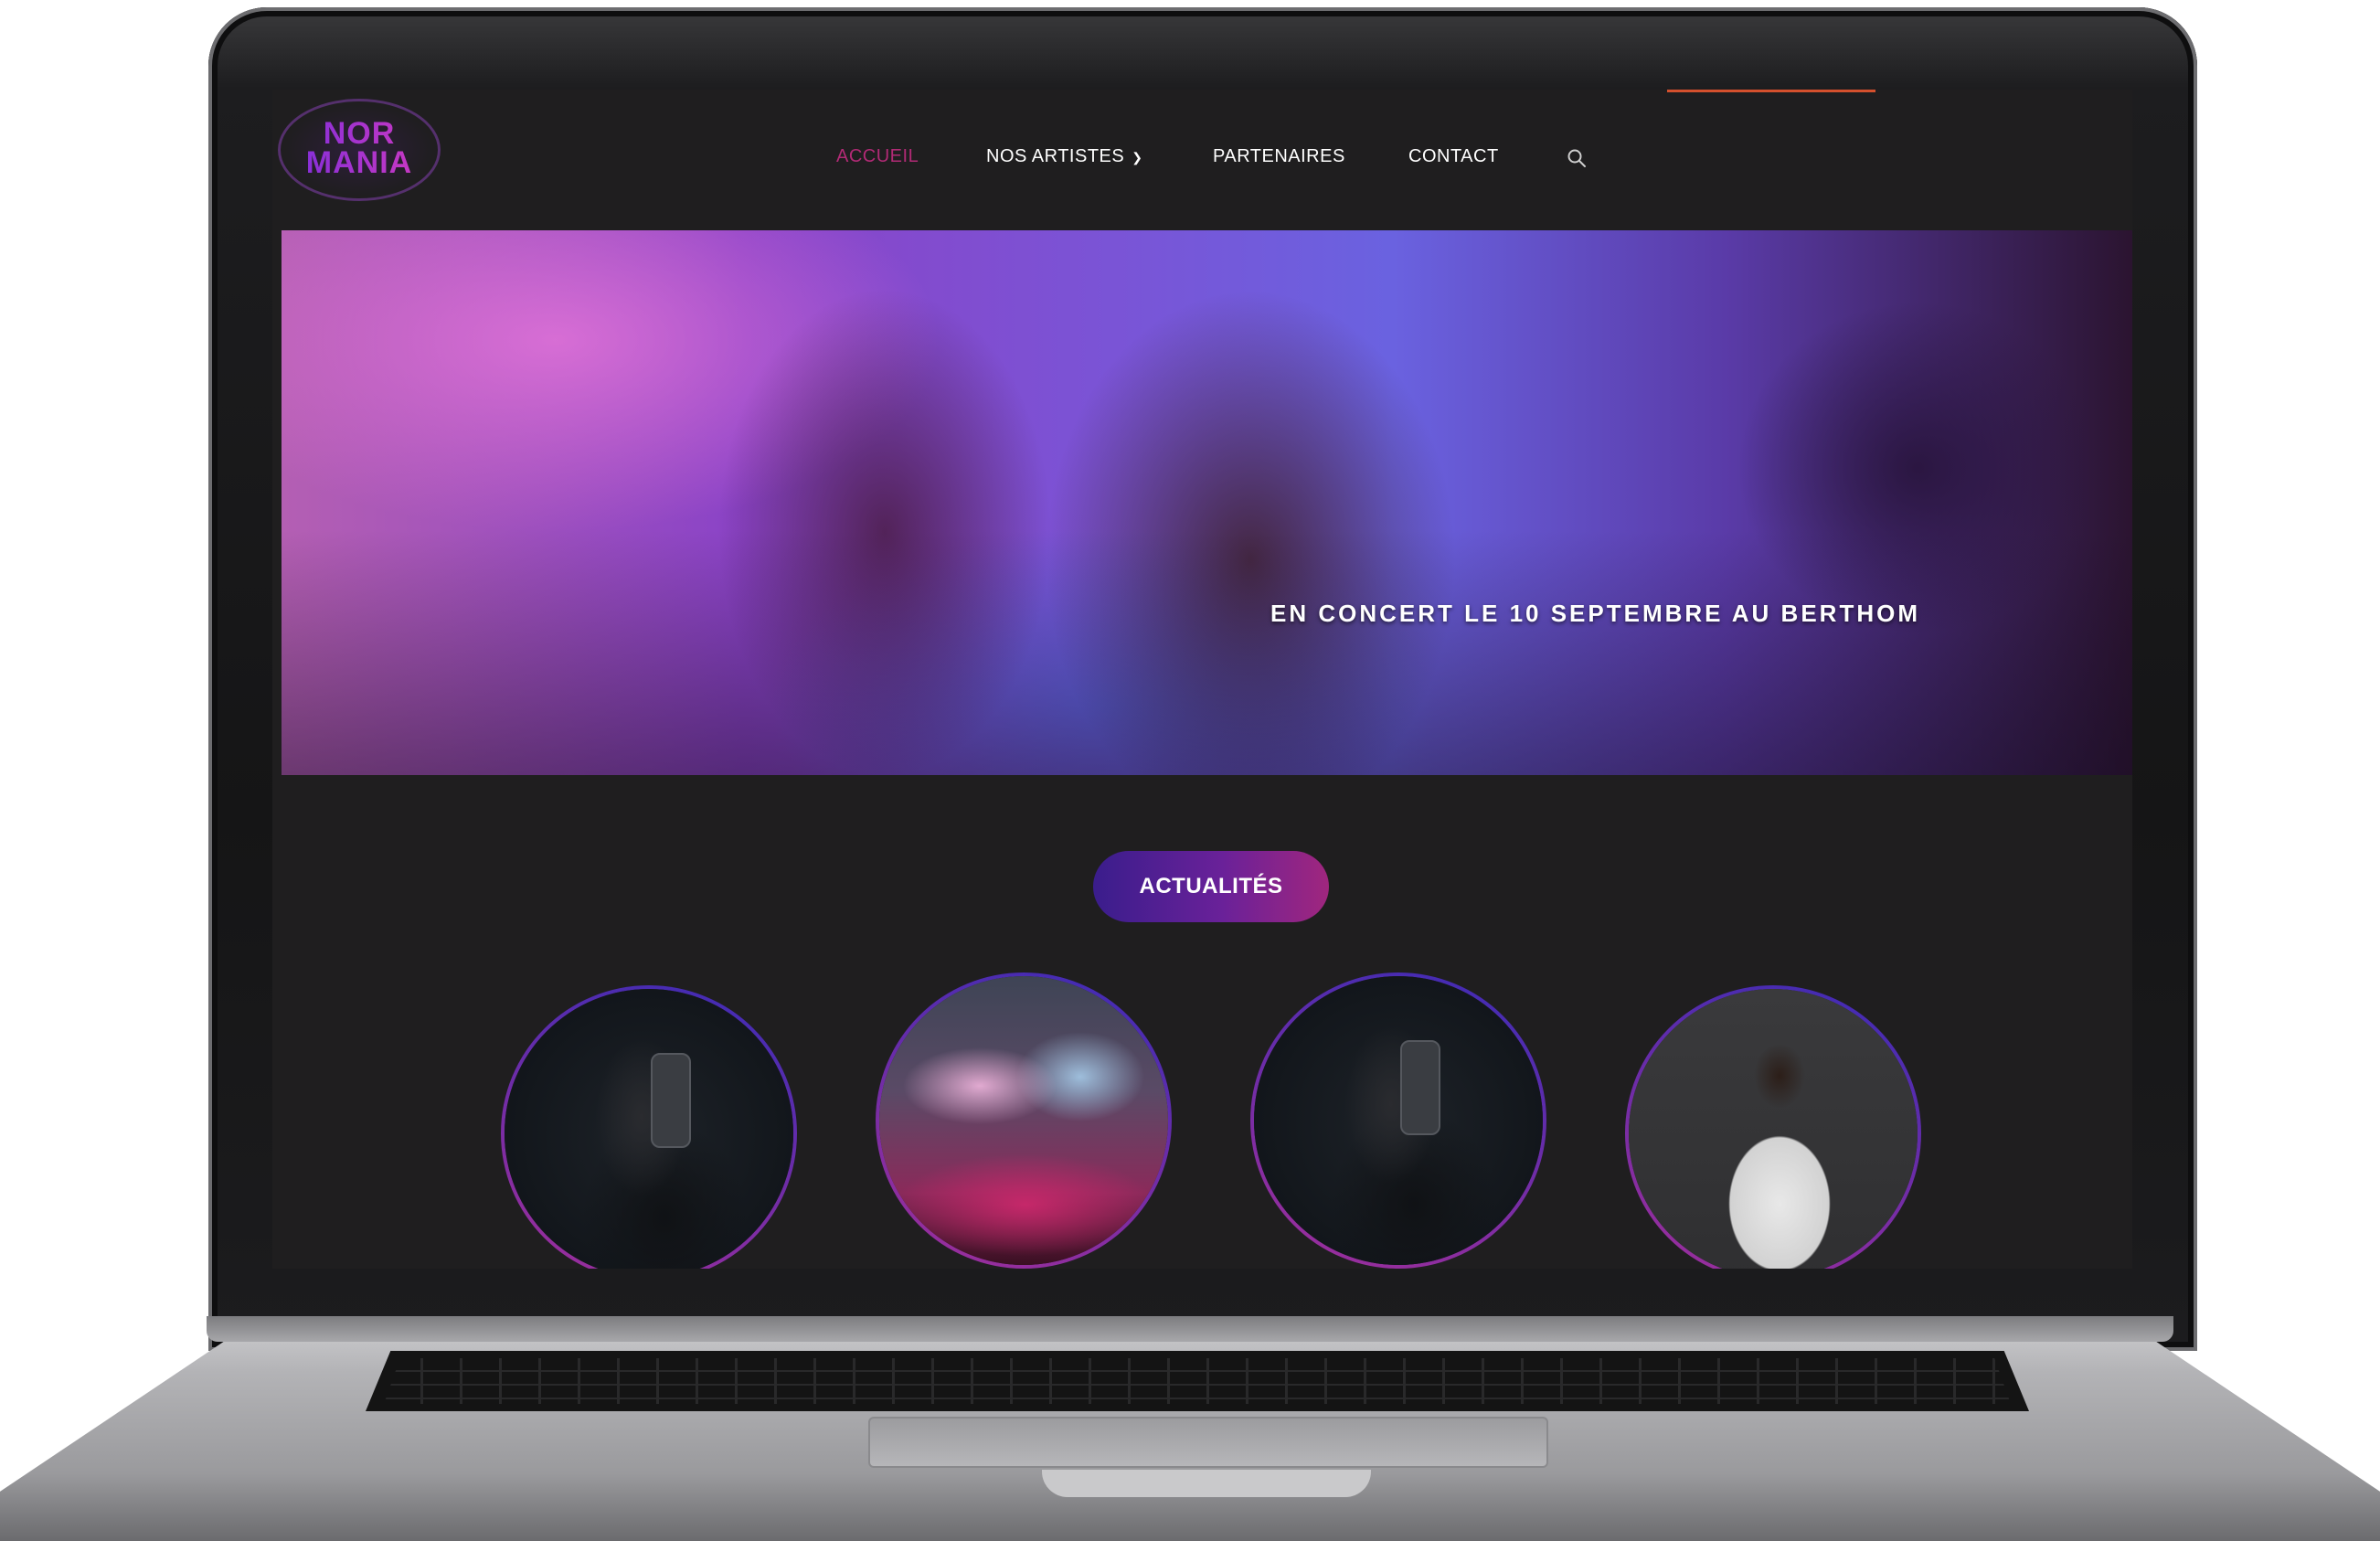 This screenshot has width=2380, height=1541. I want to click on logo-text-line2: MANIA, so click(359, 162).